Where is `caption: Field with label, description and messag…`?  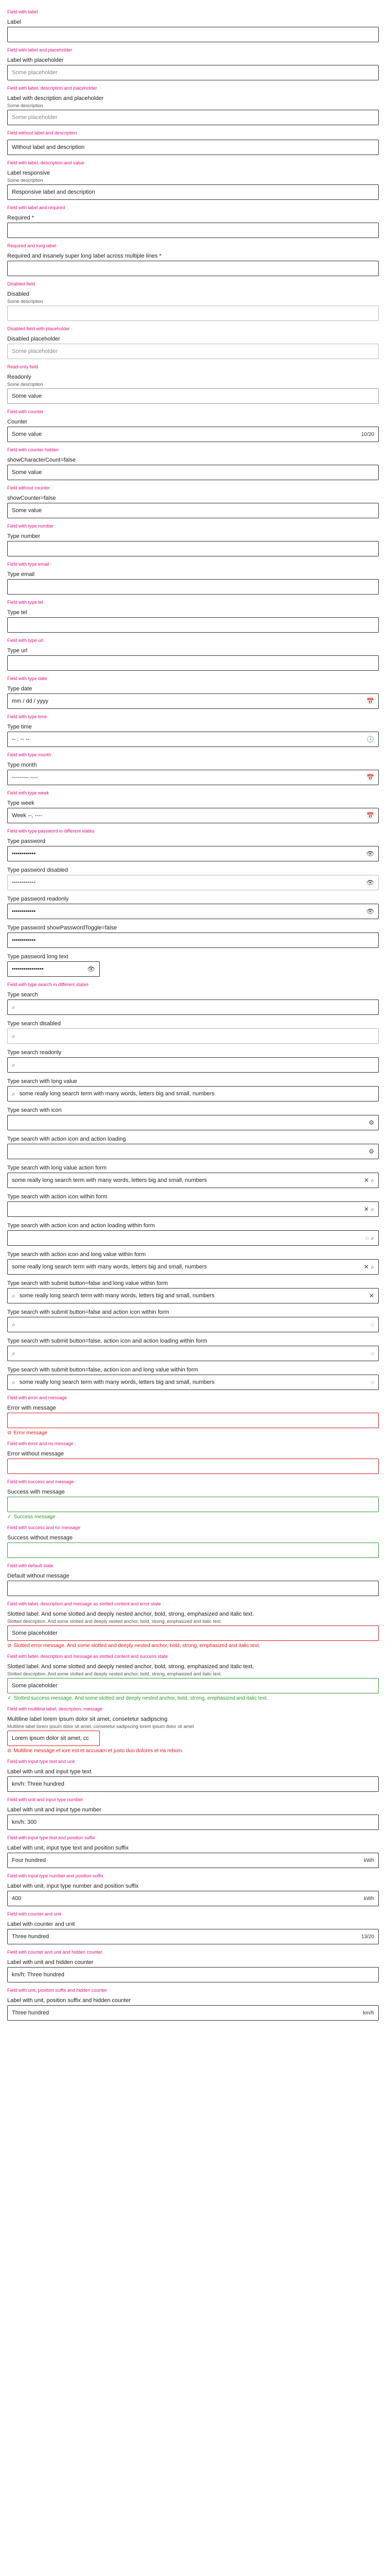
caption: Field with label, description and messag… is located at coordinates (84, 1603).